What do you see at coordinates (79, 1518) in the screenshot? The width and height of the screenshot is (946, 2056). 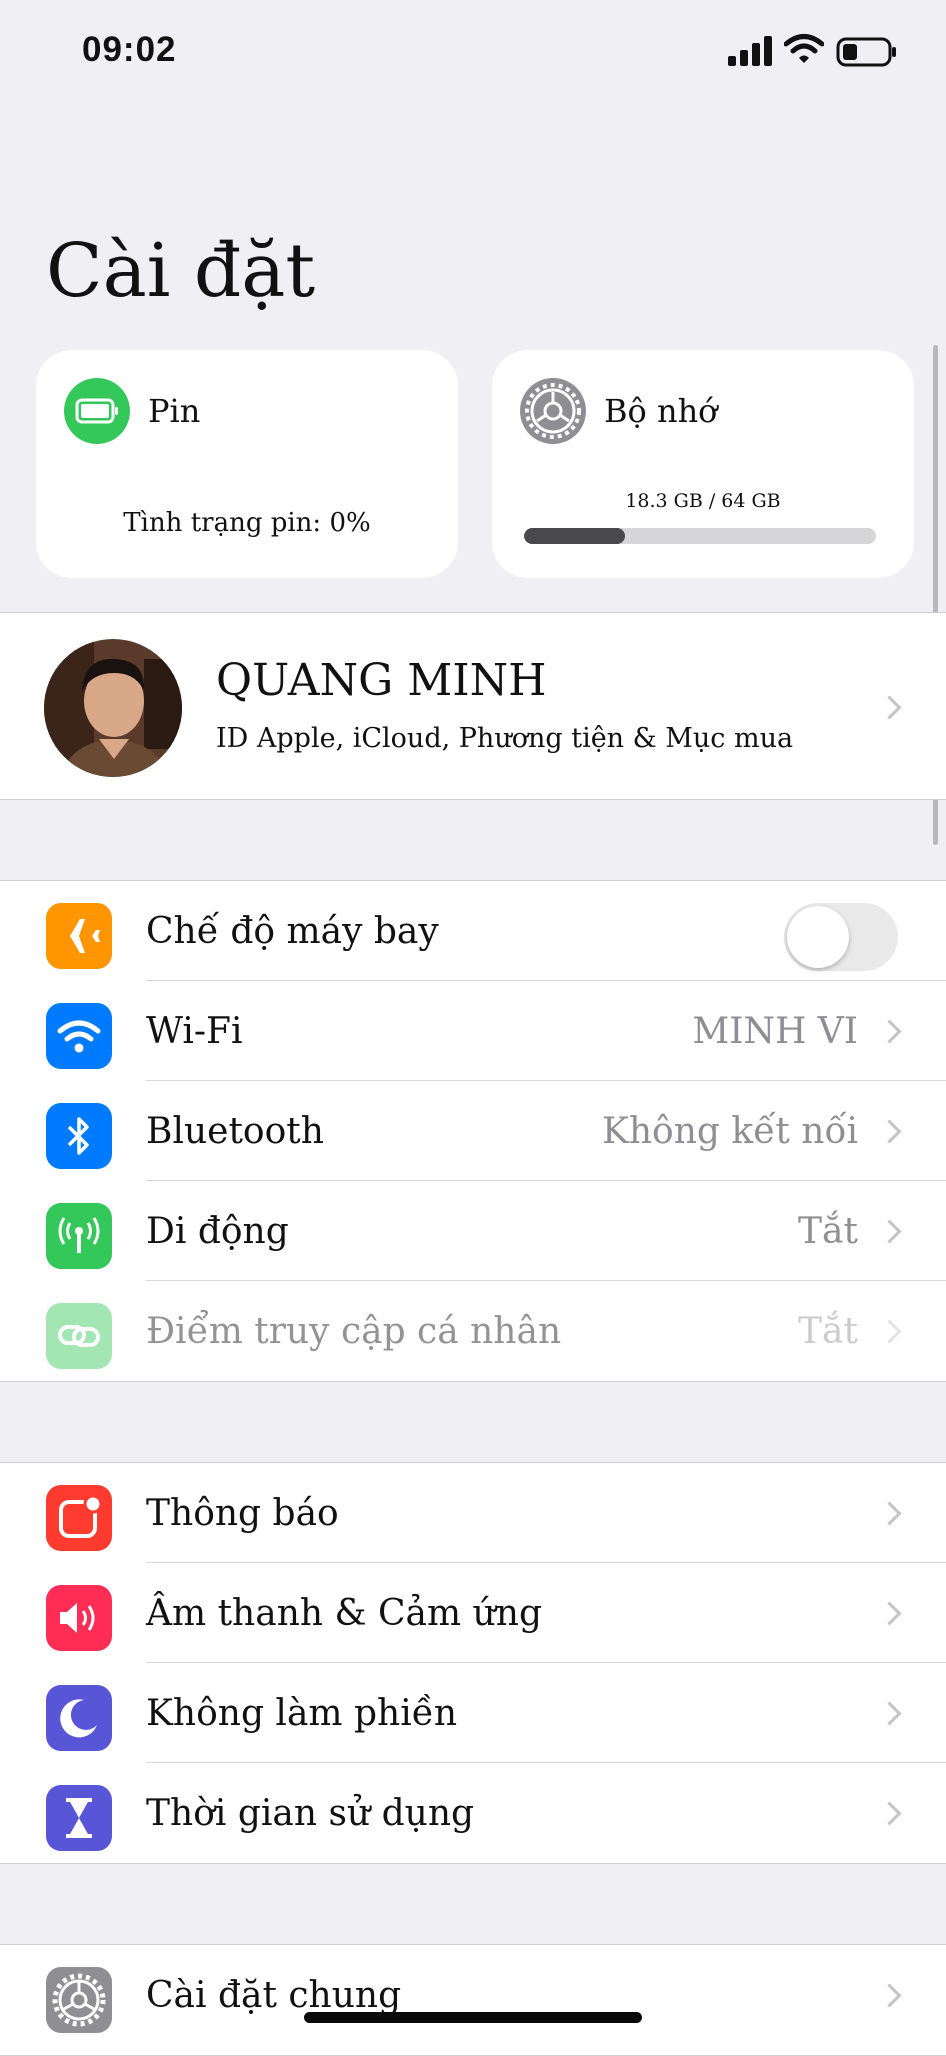 I see `notification-icon` at bounding box center [79, 1518].